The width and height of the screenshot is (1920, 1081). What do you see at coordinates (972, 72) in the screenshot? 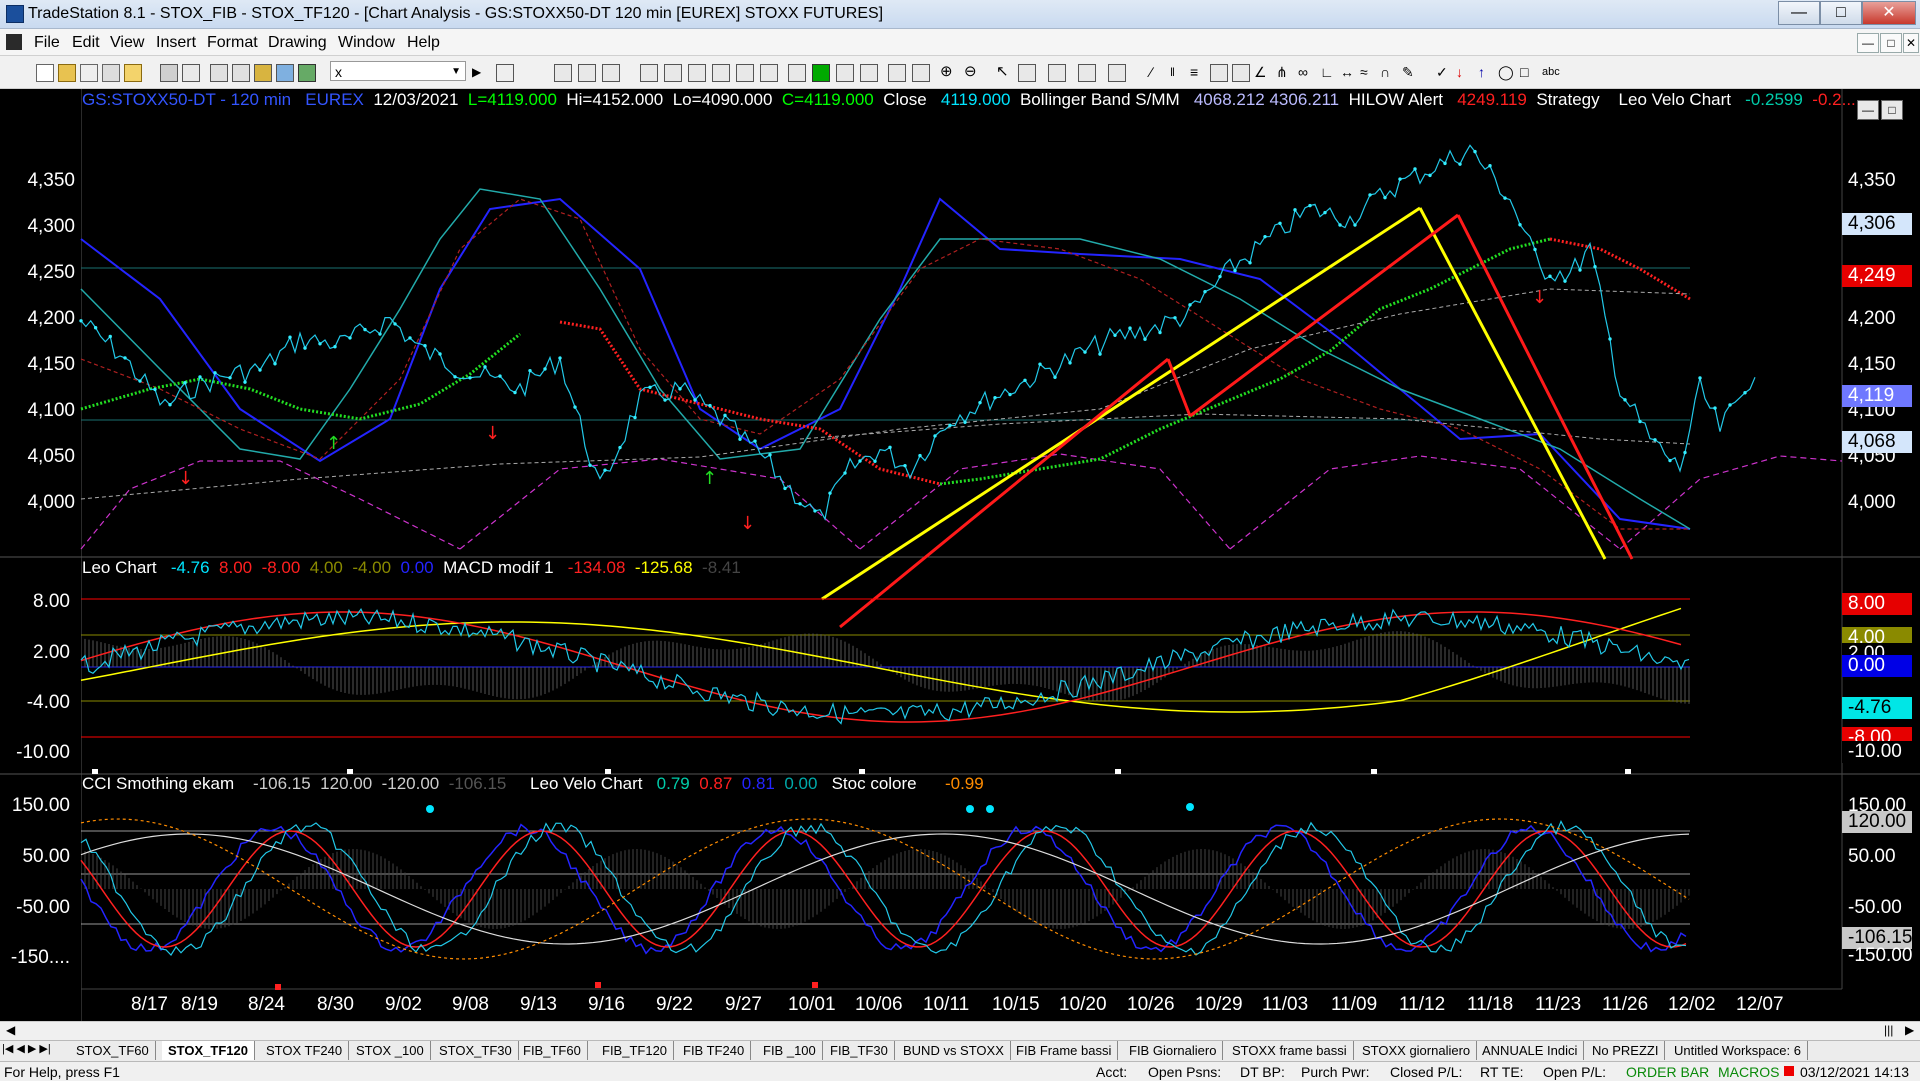
I see `zoom-out-icon: ⊖` at bounding box center [972, 72].